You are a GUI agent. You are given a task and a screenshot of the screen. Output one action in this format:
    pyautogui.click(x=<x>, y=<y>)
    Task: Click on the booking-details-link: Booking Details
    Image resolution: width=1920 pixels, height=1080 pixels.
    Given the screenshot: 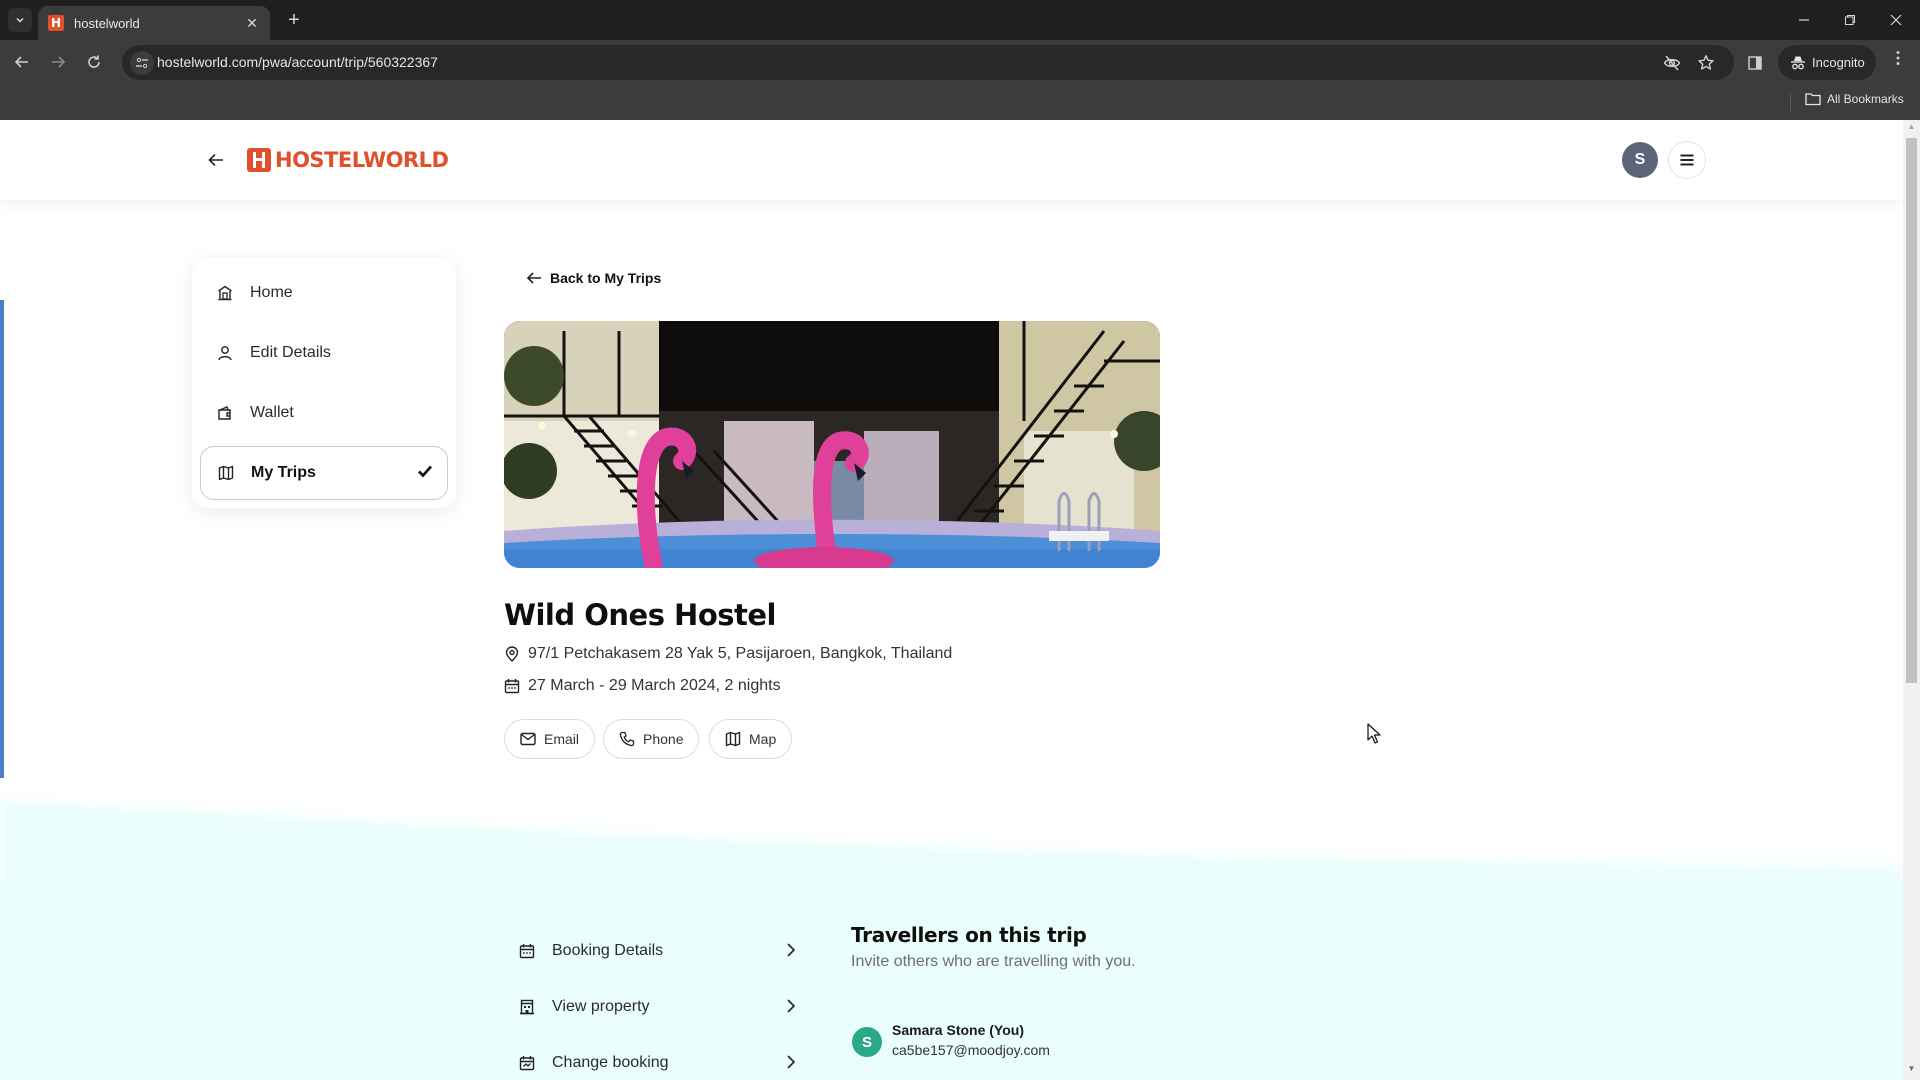 What is the action you would take?
    pyautogui.click(x=657, y=951)
    